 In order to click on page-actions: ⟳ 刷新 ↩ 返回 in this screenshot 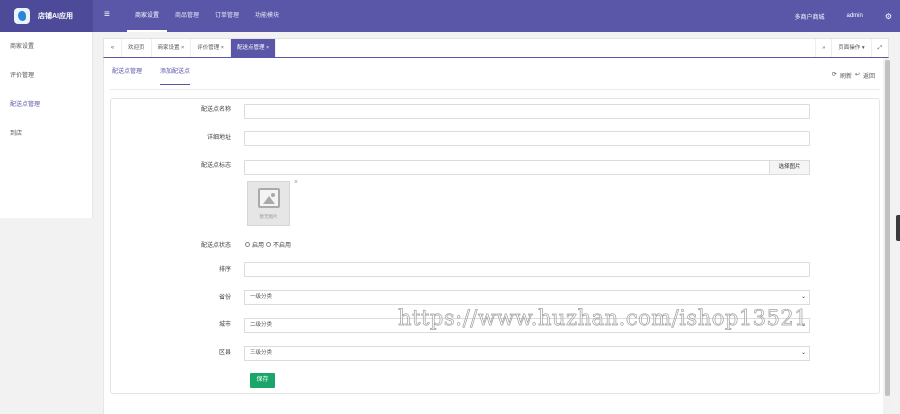, I will do `click(853, 75)`.